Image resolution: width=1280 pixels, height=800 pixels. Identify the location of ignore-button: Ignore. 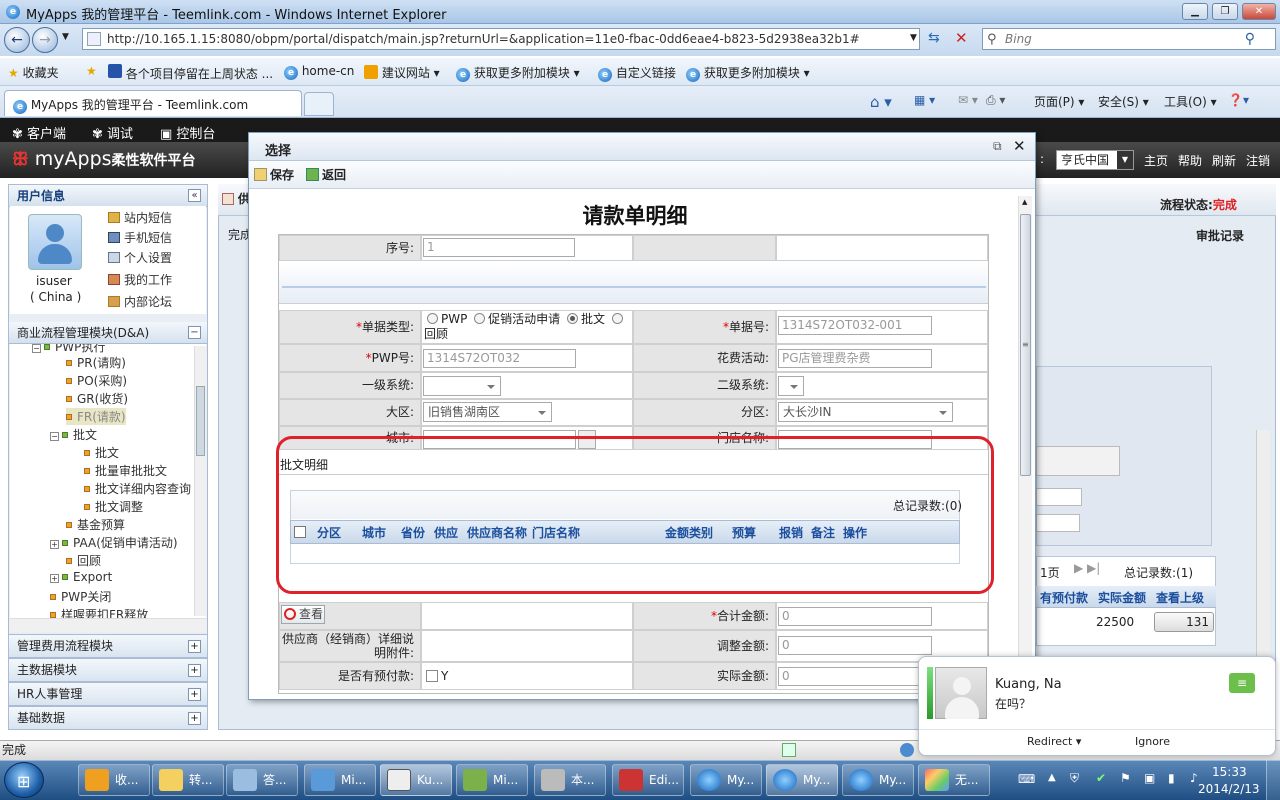
(1152, 741).